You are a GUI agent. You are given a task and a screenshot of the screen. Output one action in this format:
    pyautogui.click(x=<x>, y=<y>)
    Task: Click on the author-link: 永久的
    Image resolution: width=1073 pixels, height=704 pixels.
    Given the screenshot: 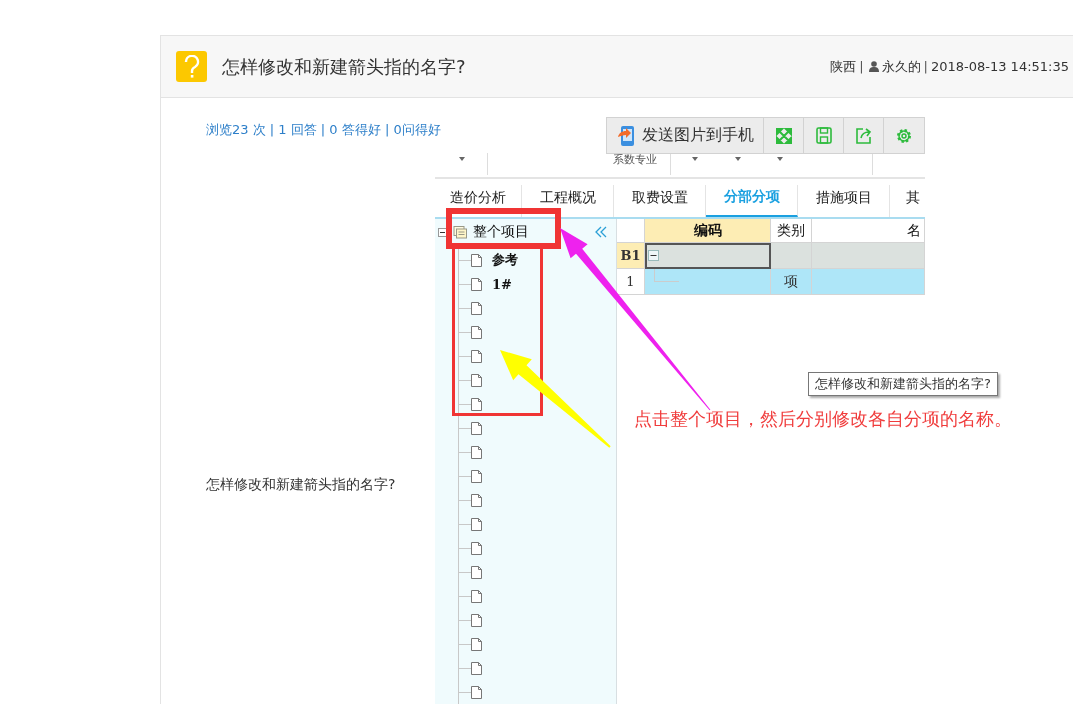 What is the action you would take?
    pyautogui.click(x=901, y=66)
    